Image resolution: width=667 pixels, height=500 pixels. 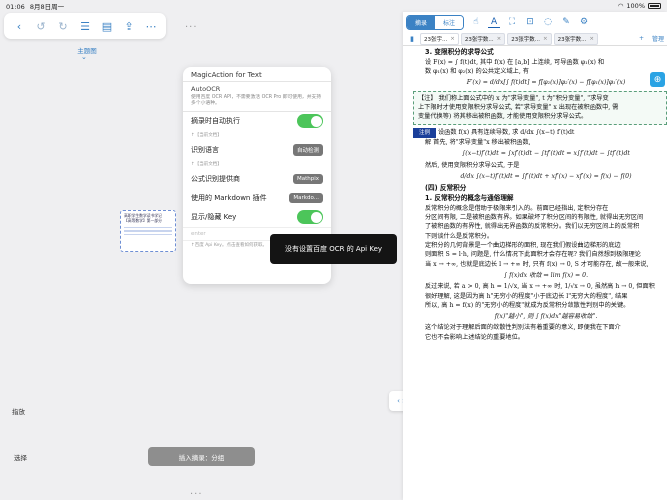 What do you see at coordinates (87, 50) in the screenshot?
I see `mindmap-topic-label: 主题图` at bounding box center [87, 50].